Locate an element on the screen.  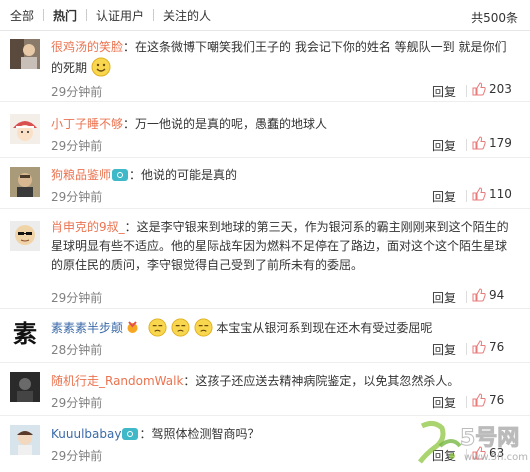
comment-content: ：万一他说的是真的呢，愚蠢的地球人 is located at coordinates (225, 124).